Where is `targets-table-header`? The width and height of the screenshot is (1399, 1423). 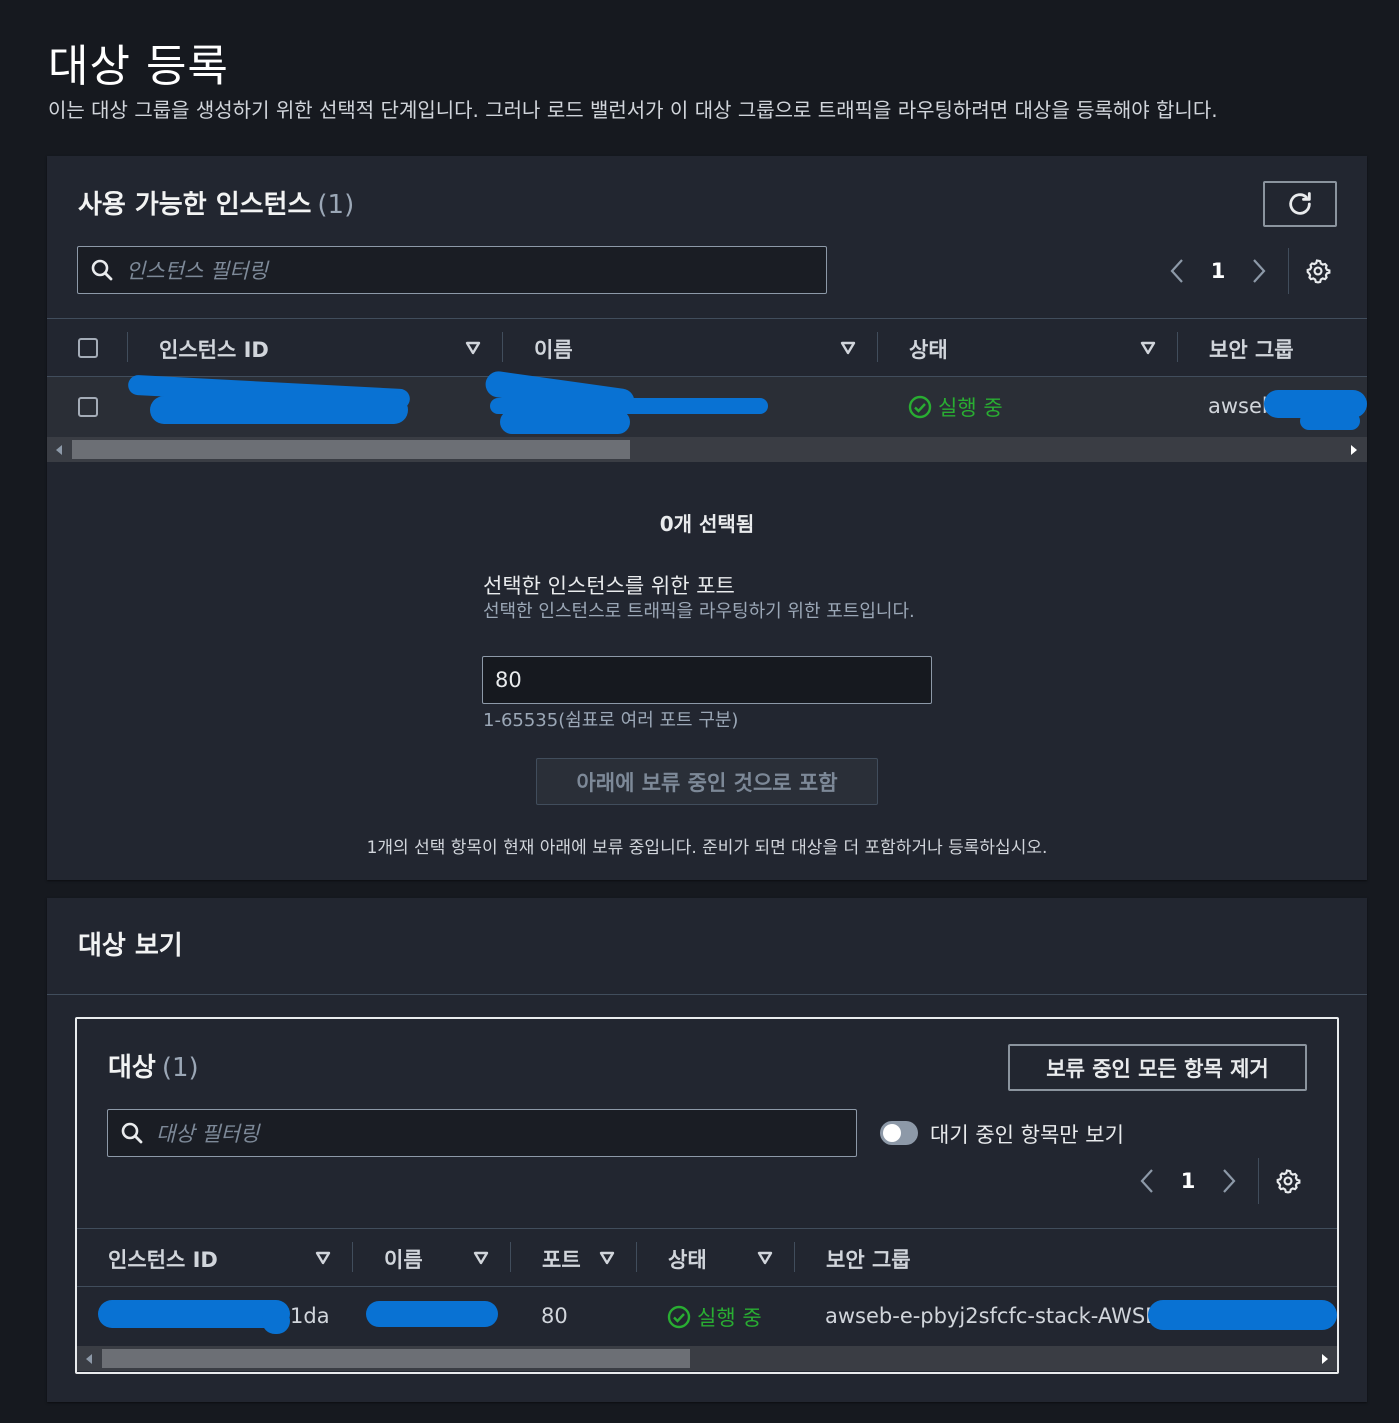 targets-table-header is located at coordinates (707, 1257).